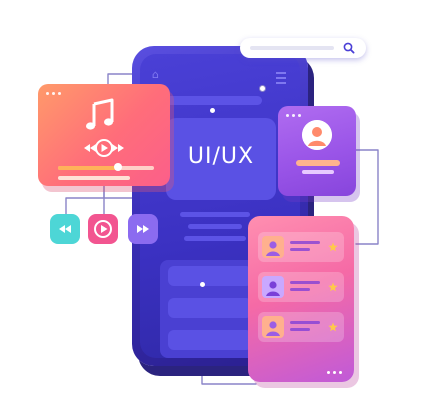 Image resolution: width=436 pixels, height=412 pixels. Describe the element at coordinates (87, 148) in the screenshot. I see `previous-icon` at that location.